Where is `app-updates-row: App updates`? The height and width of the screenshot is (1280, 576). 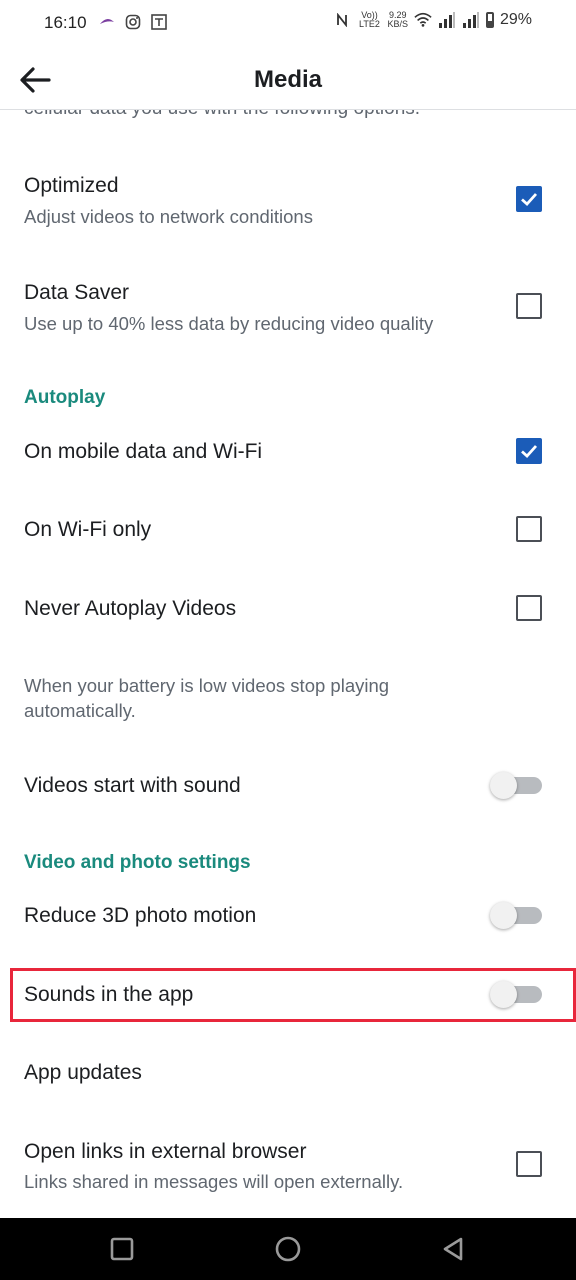
app-updates-row: App updates is located at coordinates (288, 1073).